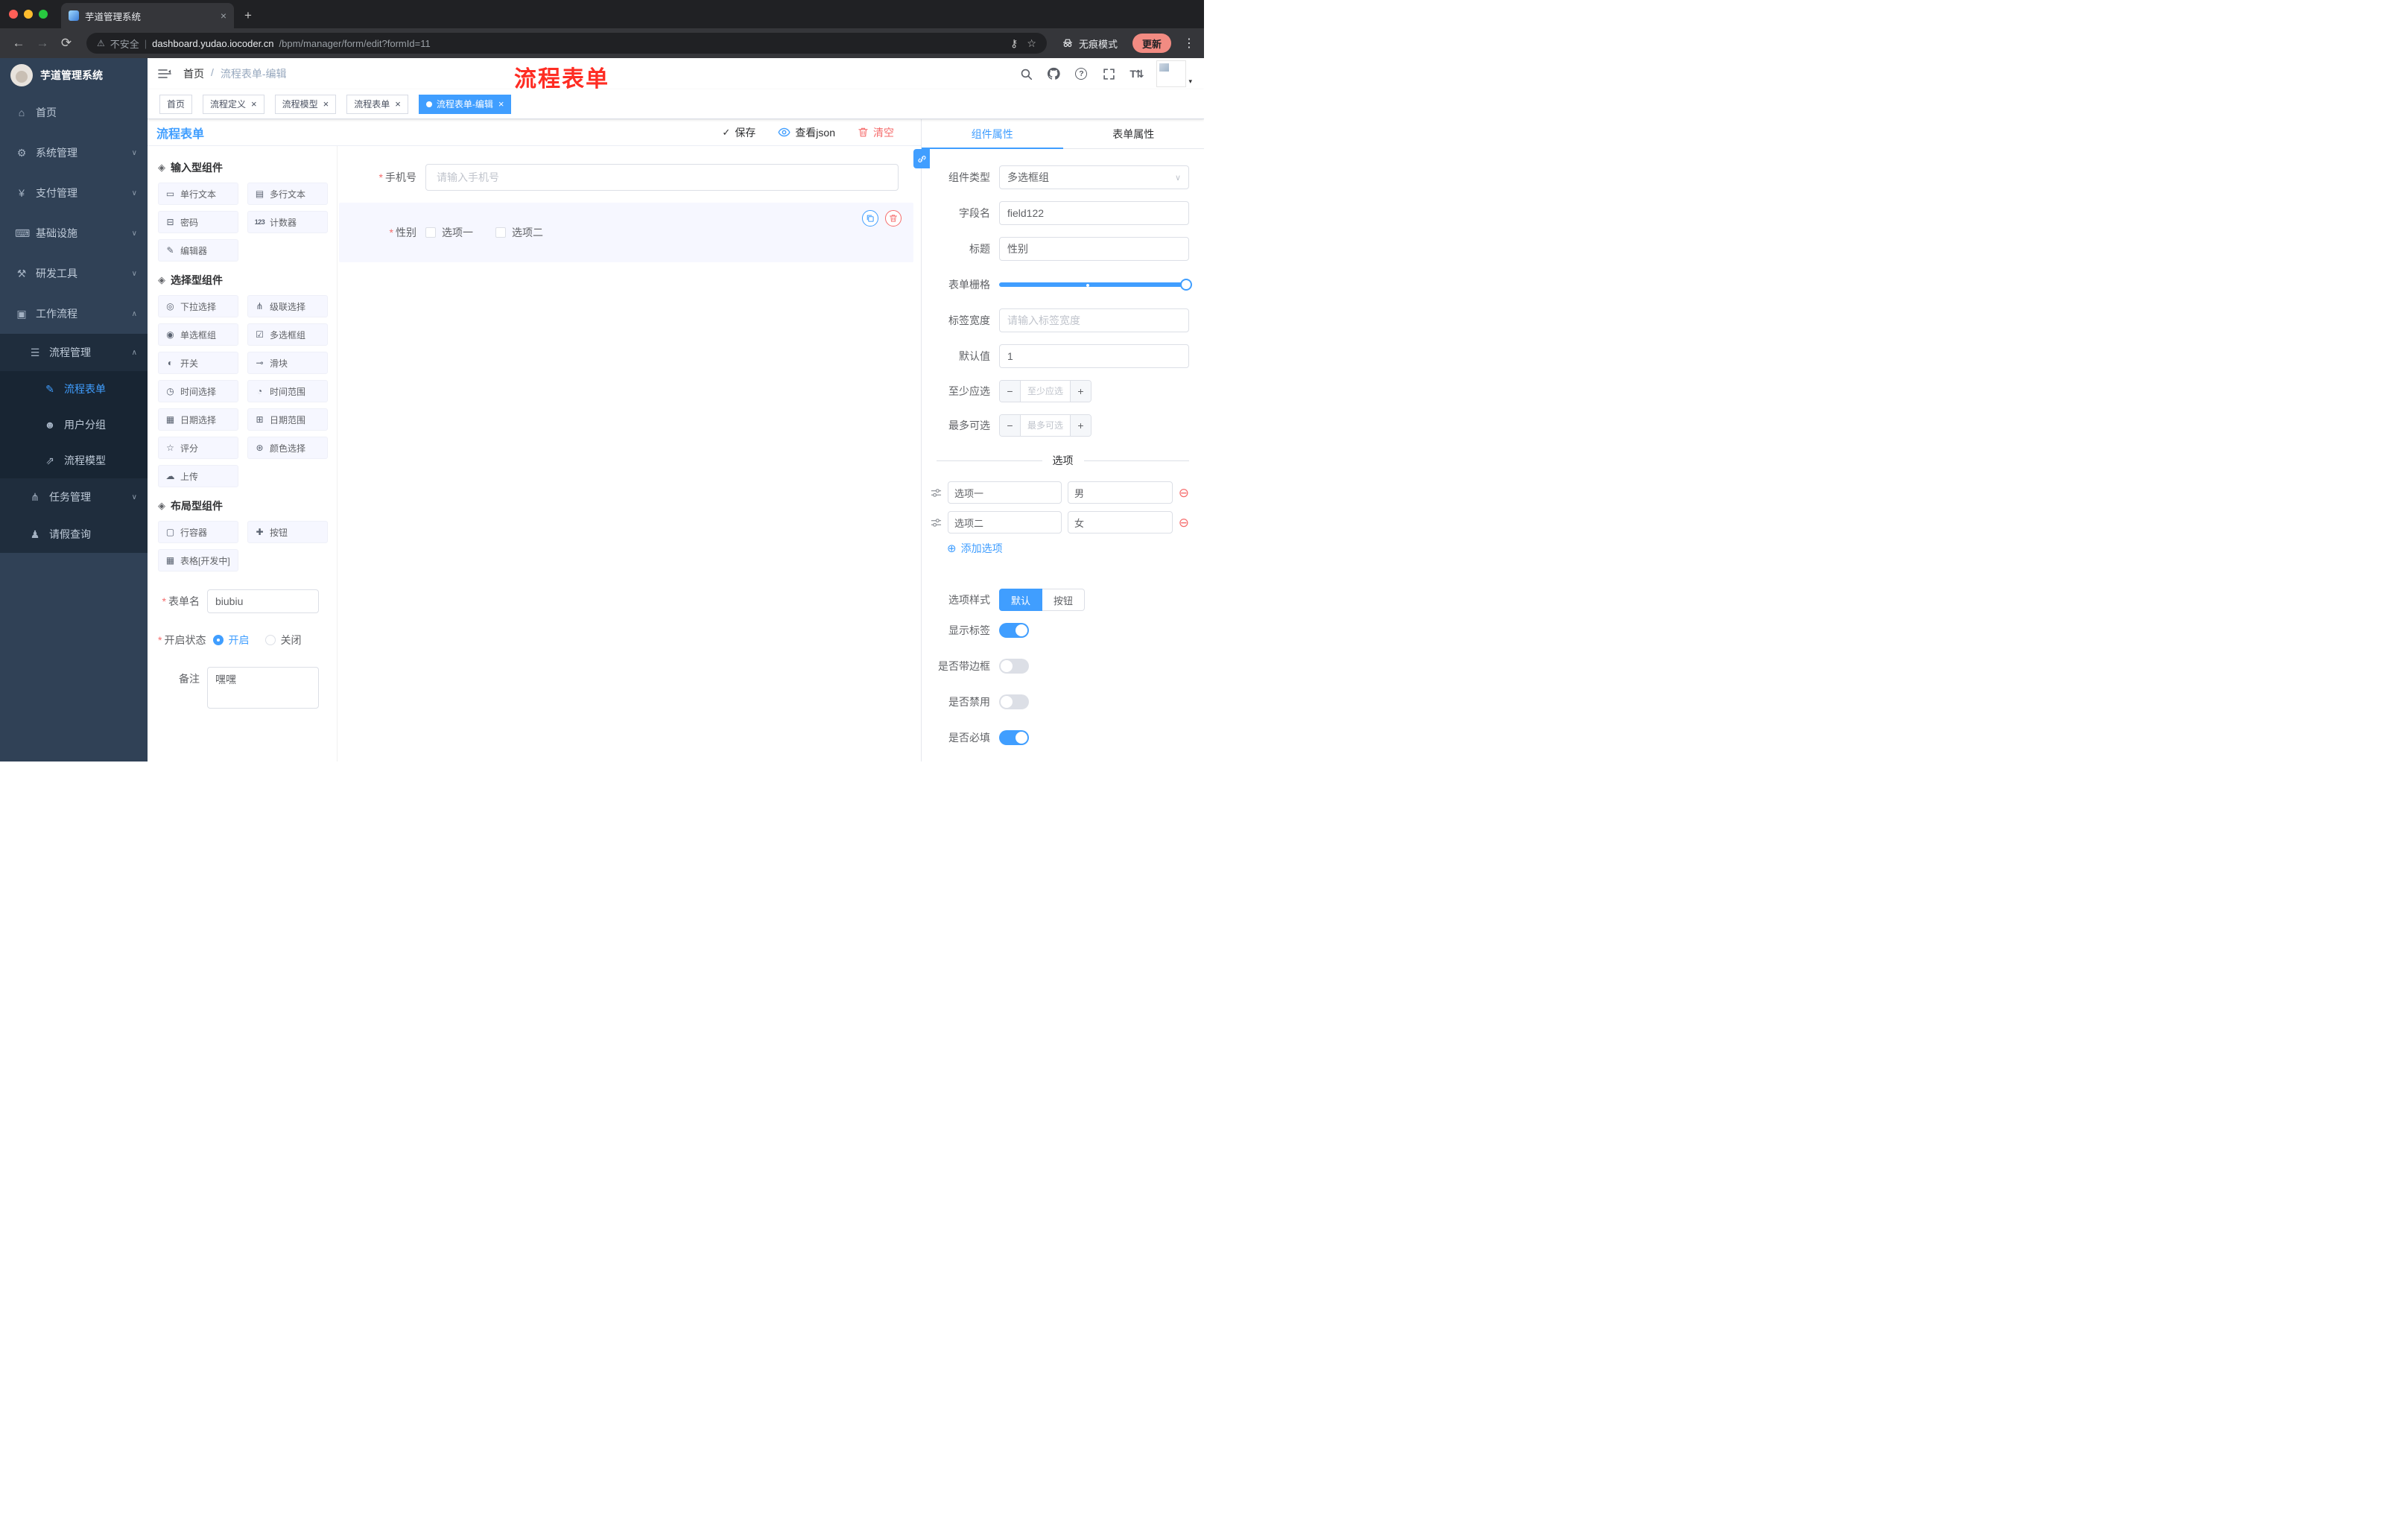 Image resolution: width=2408 pixels, height=1523 pixels. What do you see at coordinates (1094, 356) in the screenshot?
I see `default-value-input` at bounding box center [1094, 356].